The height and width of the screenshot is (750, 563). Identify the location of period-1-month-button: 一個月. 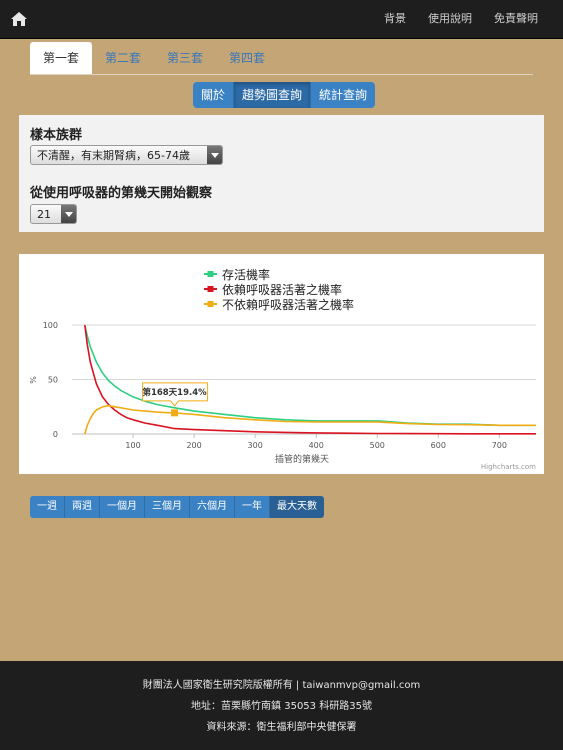
(122, 507).